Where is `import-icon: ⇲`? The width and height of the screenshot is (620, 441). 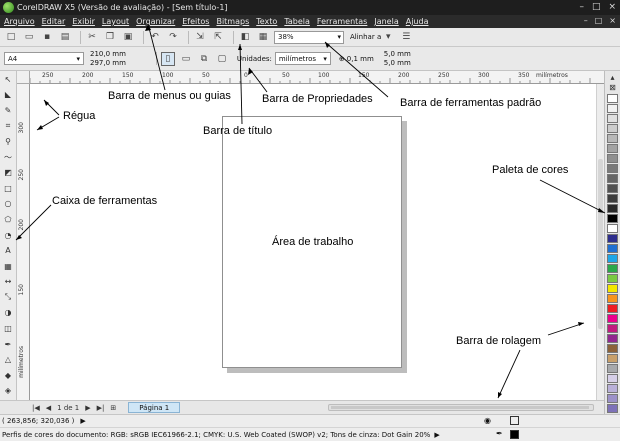
import-icon: ⇲ is located at coordinates (200, 37).